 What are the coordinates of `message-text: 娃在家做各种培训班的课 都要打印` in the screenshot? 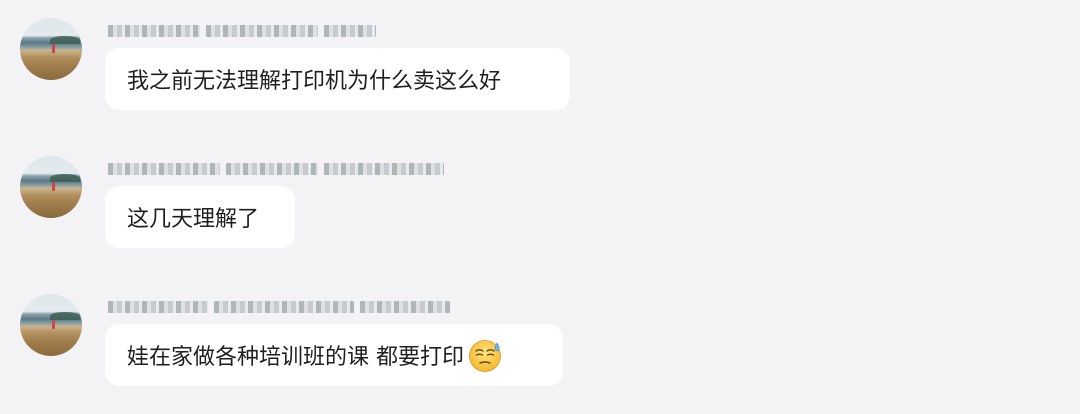 It's located at (295, 357).